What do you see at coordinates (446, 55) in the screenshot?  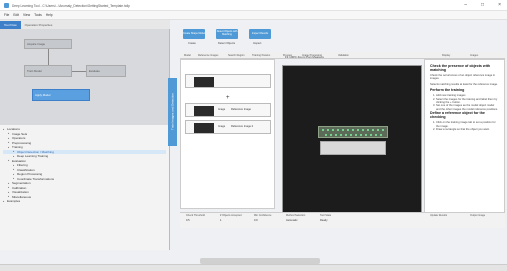 I see `param-tab: Display` at bounding box center [446, 55].